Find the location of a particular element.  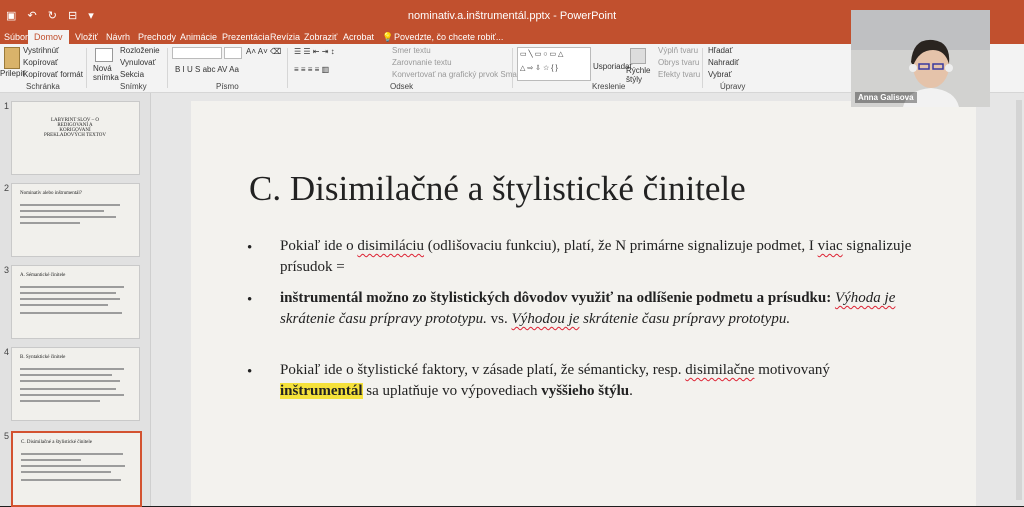

font-size-box is located at coordinates (233, 53).